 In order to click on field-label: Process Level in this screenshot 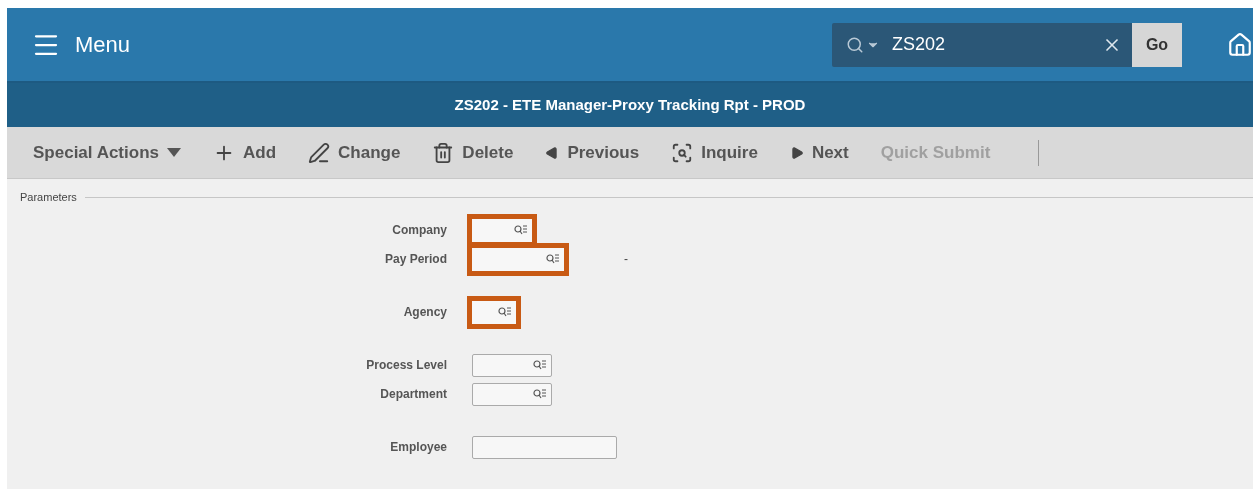, I will do `click(406, 365)`.